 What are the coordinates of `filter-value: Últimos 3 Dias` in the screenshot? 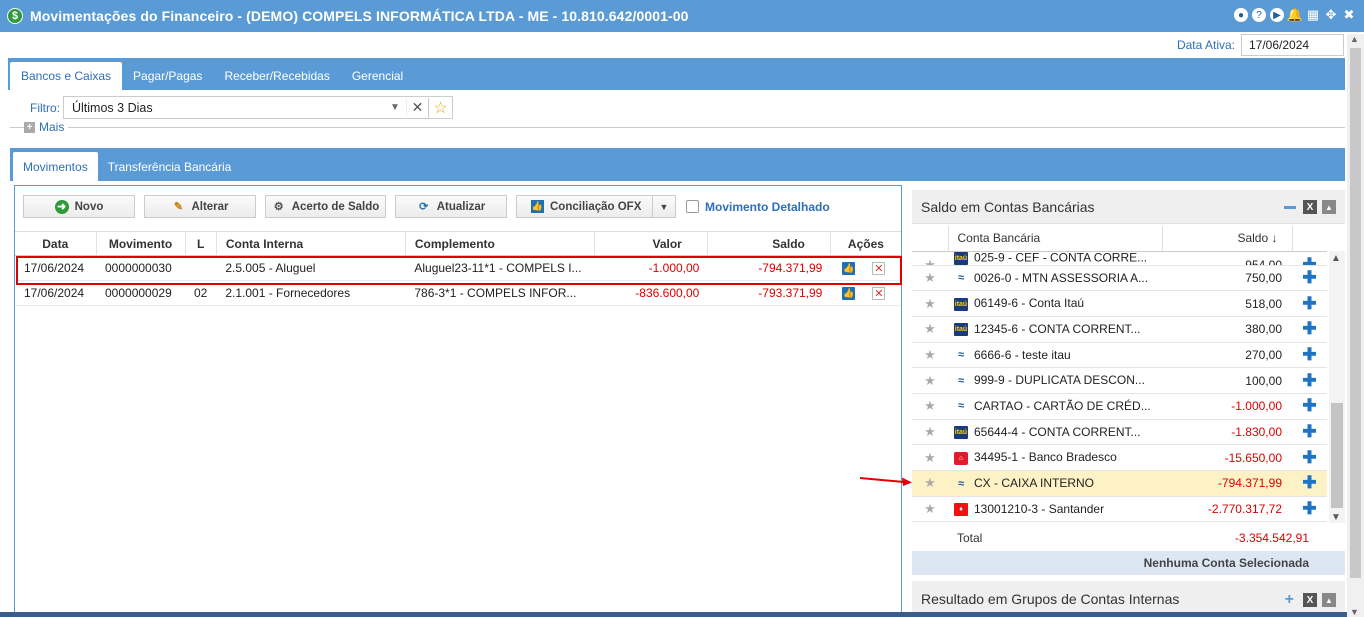 It's located at (224, 108).